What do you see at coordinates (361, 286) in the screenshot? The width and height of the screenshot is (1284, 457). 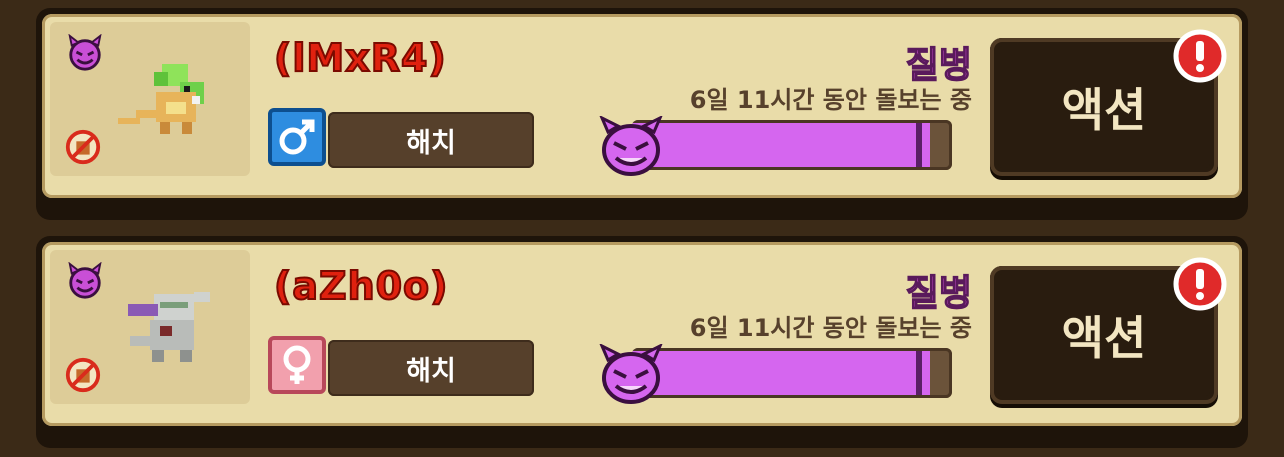 I see `pet-name: (aZh0o)` at bounding box center [361, 286].